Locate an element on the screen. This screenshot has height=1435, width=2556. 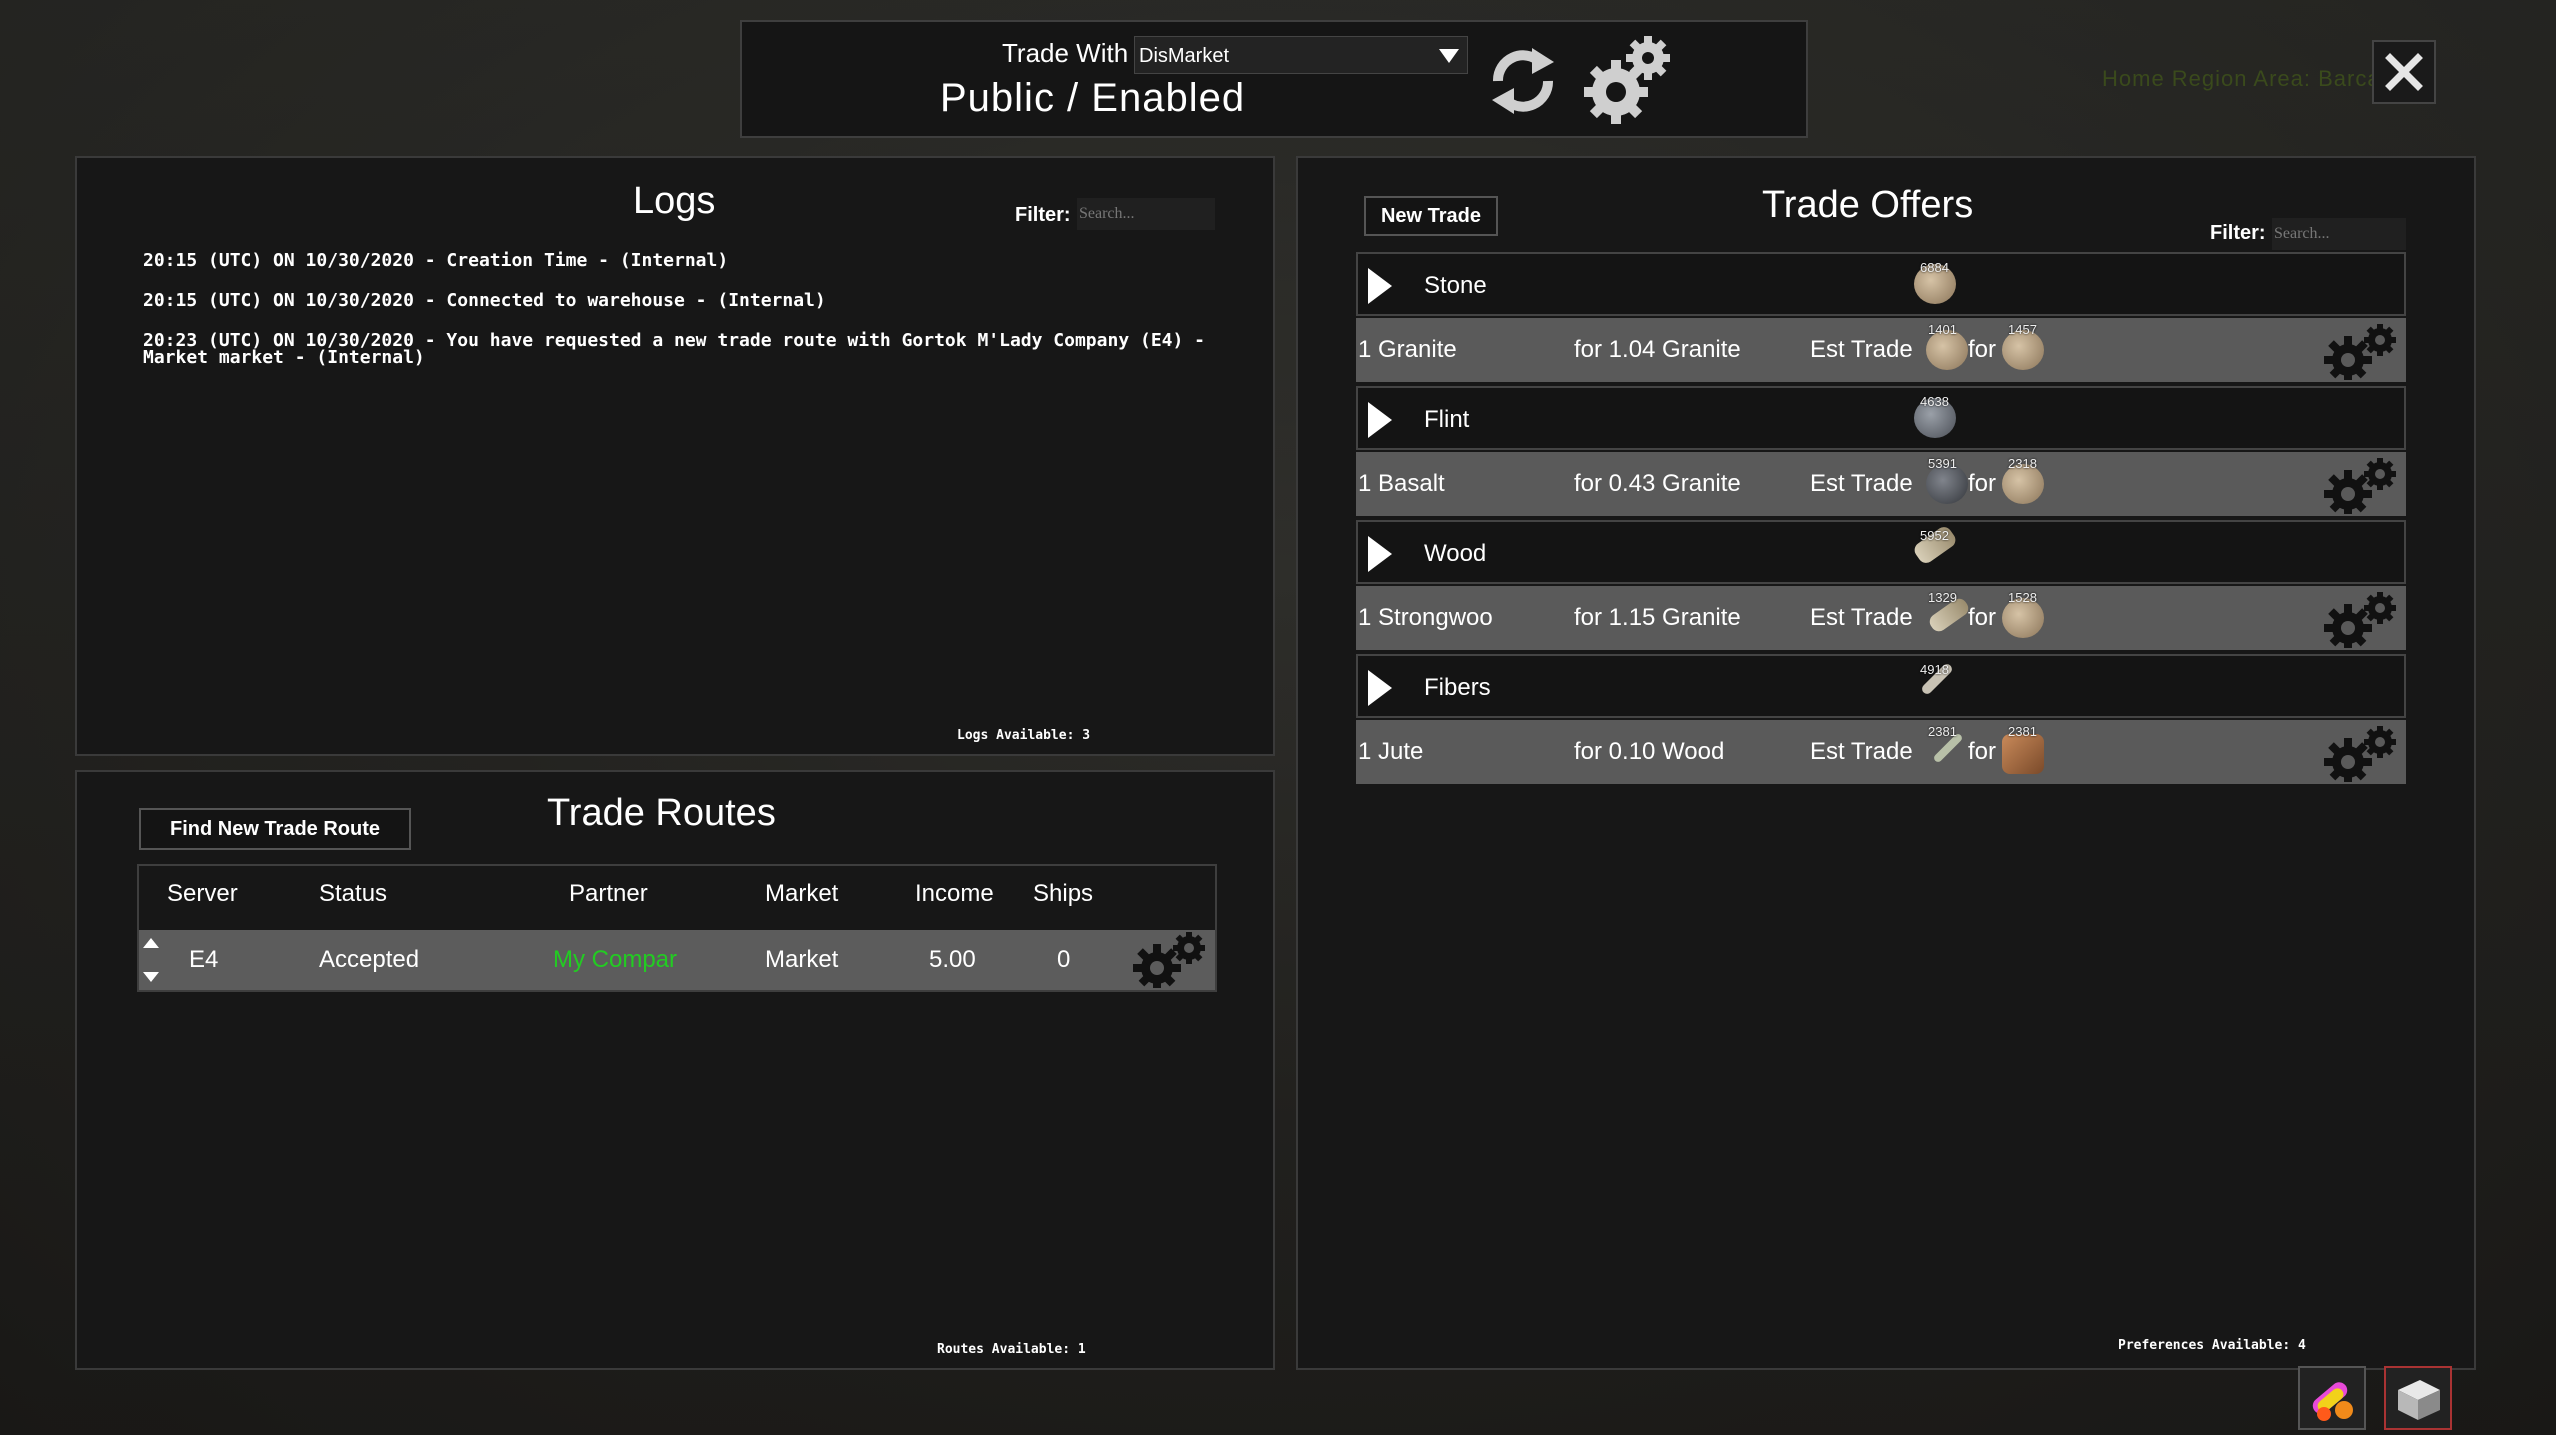
wood-icon is located at coordinates (2023, 754).